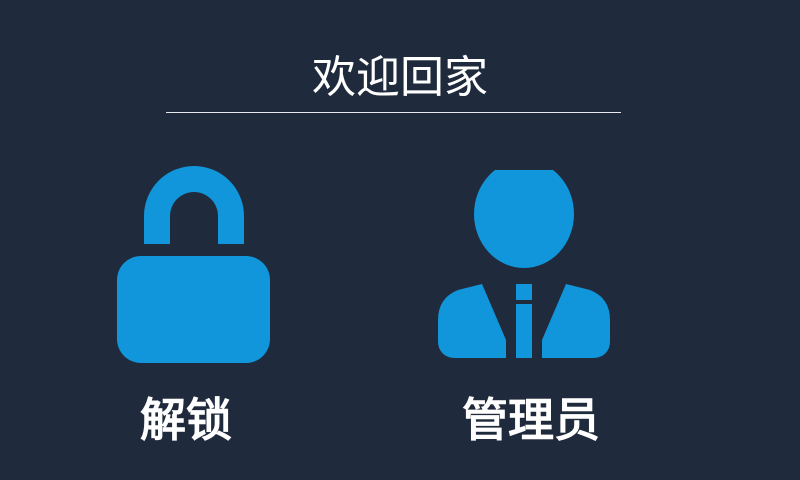  What do you see at coordinates (531, 420) in the screenshot?
I see `admin-label: 管理员` at bounding box center [531, 420].